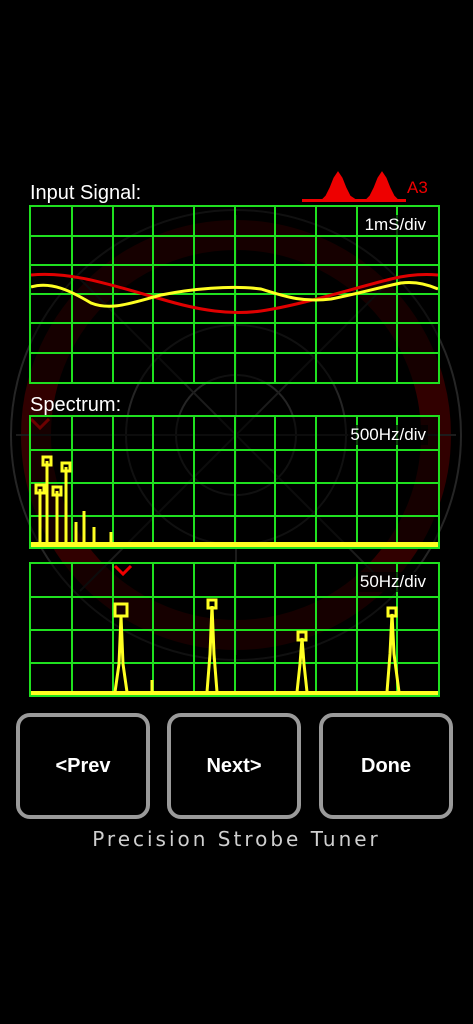  I want to click on app-footer-title: Precision Strobe Tuner, so click(236, 839).